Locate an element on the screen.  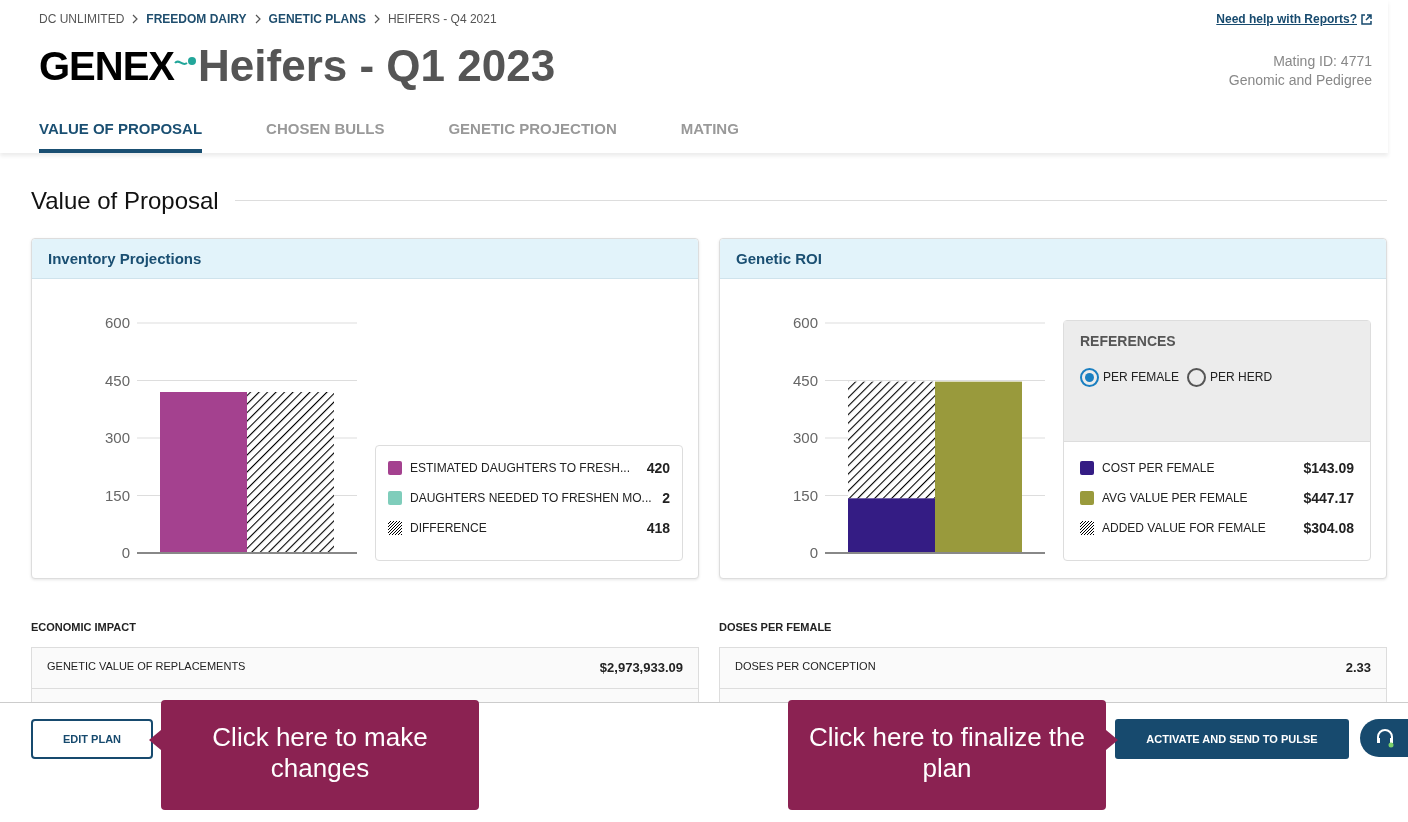
callout-tooltip: Click here to finalize the plan is located at coordinates (947, 755).